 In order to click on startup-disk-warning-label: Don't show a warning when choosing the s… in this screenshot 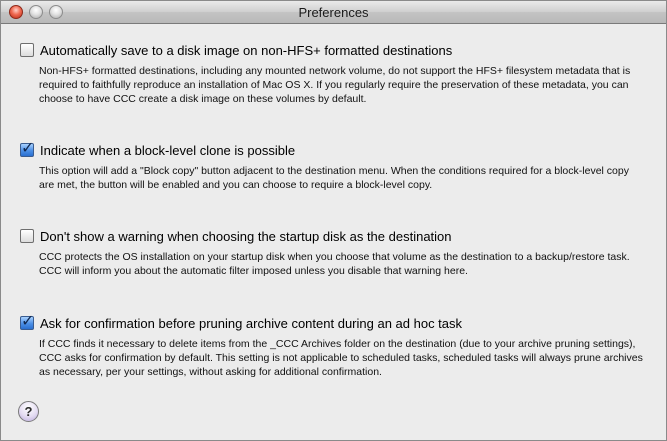, I will do `click(246, 236)`.